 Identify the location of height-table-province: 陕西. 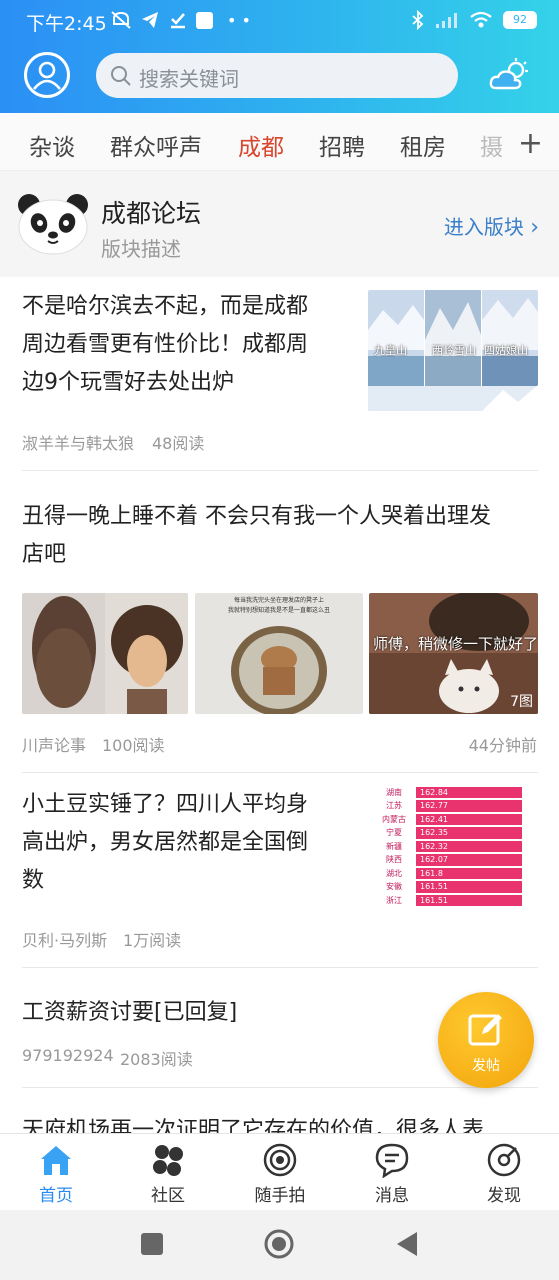
(394, 860).